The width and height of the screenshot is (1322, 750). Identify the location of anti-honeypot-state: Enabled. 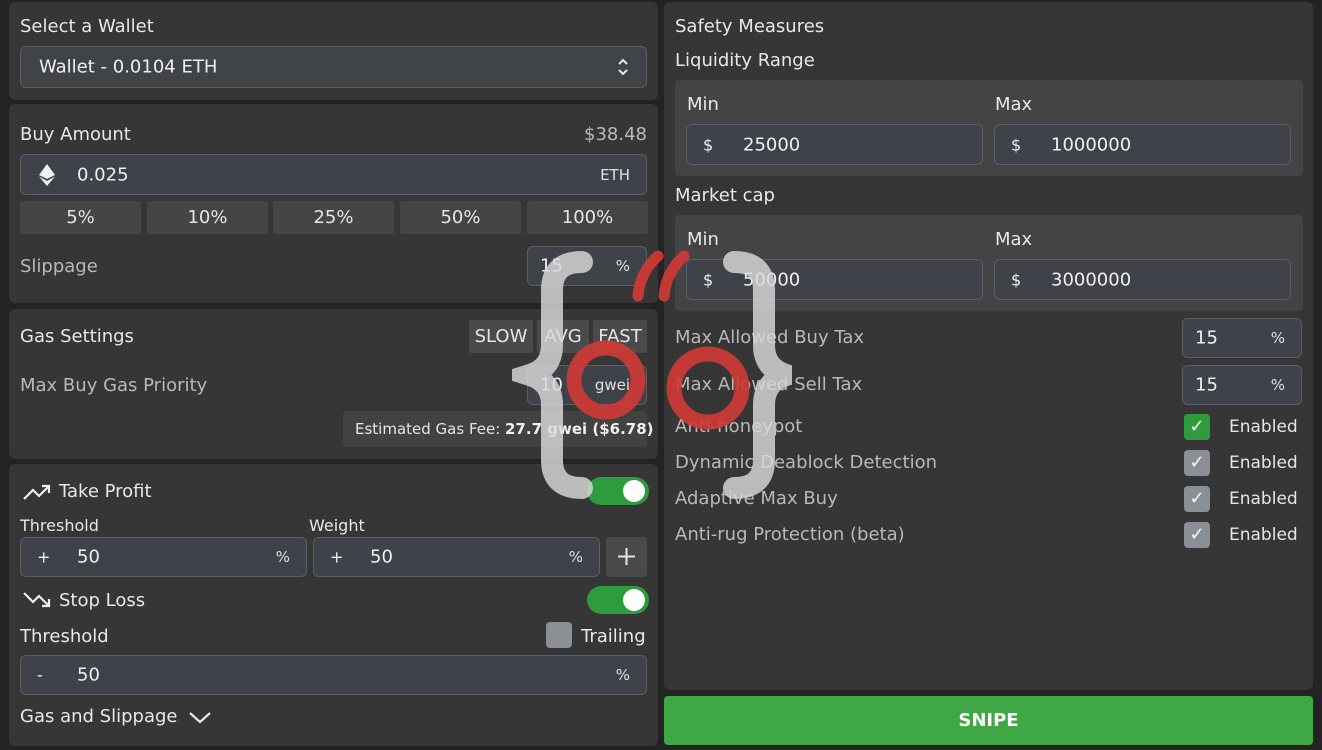
(1263, 427).